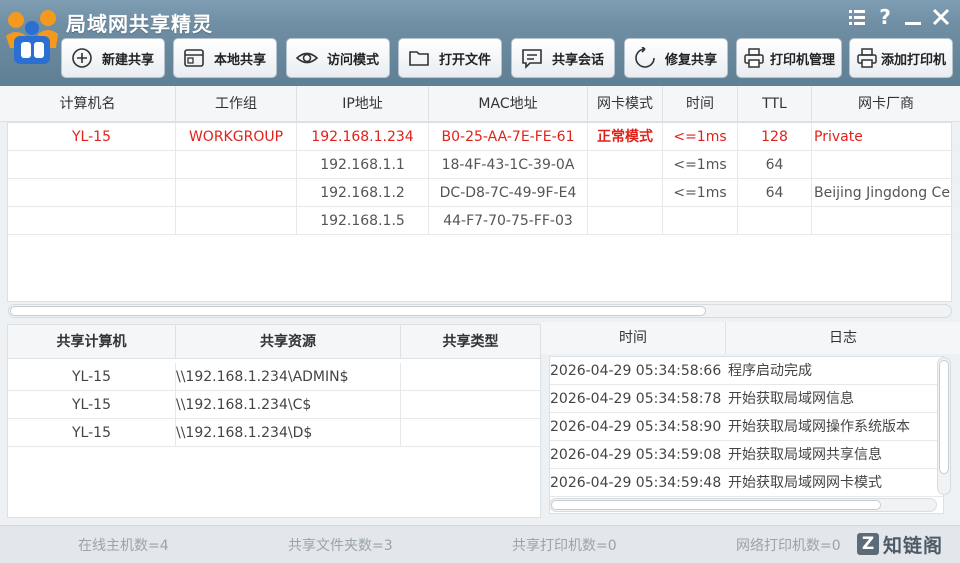  I want to click on log-row: 2026-04-29 05:34:58:78 开始获取局域网信息, so click(746, 399).